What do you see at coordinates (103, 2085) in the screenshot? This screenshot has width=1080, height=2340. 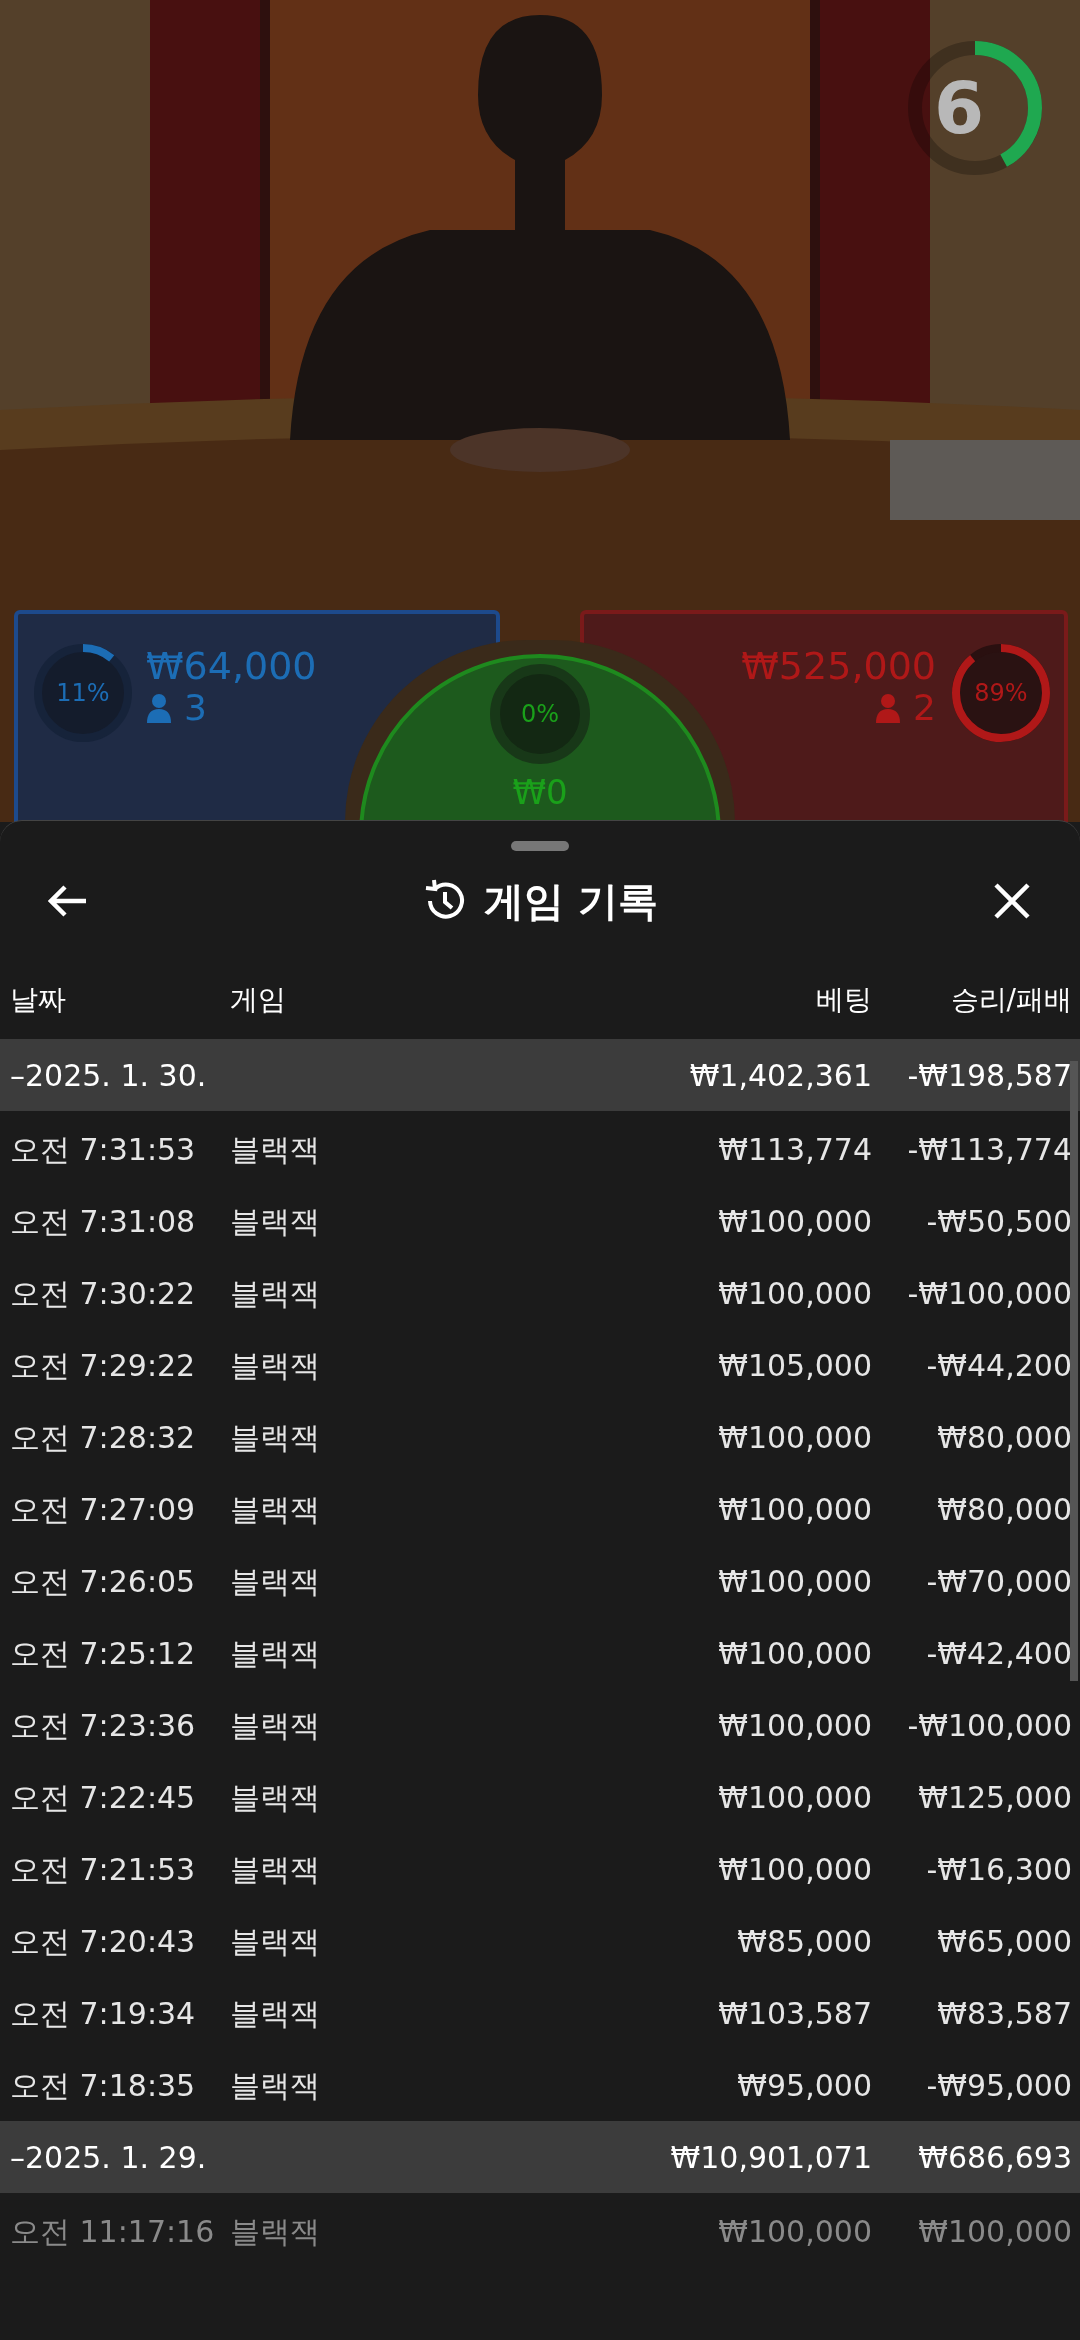 I see `time-cell-text: 오전 7:18:35` at bounding box center [103, 2085].